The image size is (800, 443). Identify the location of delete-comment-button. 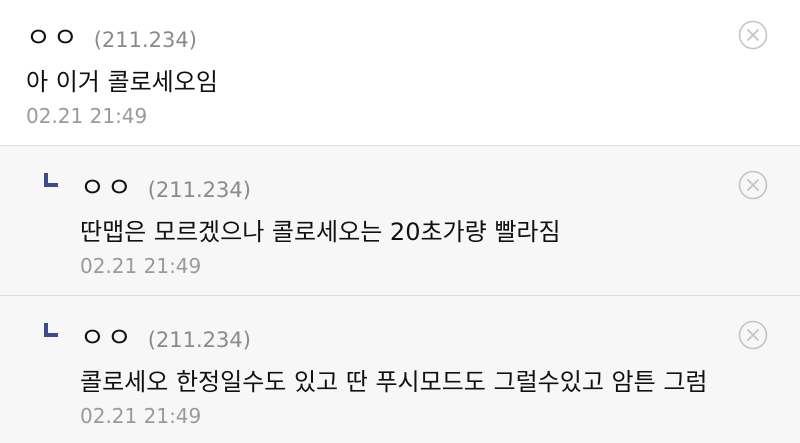
(753, 35).